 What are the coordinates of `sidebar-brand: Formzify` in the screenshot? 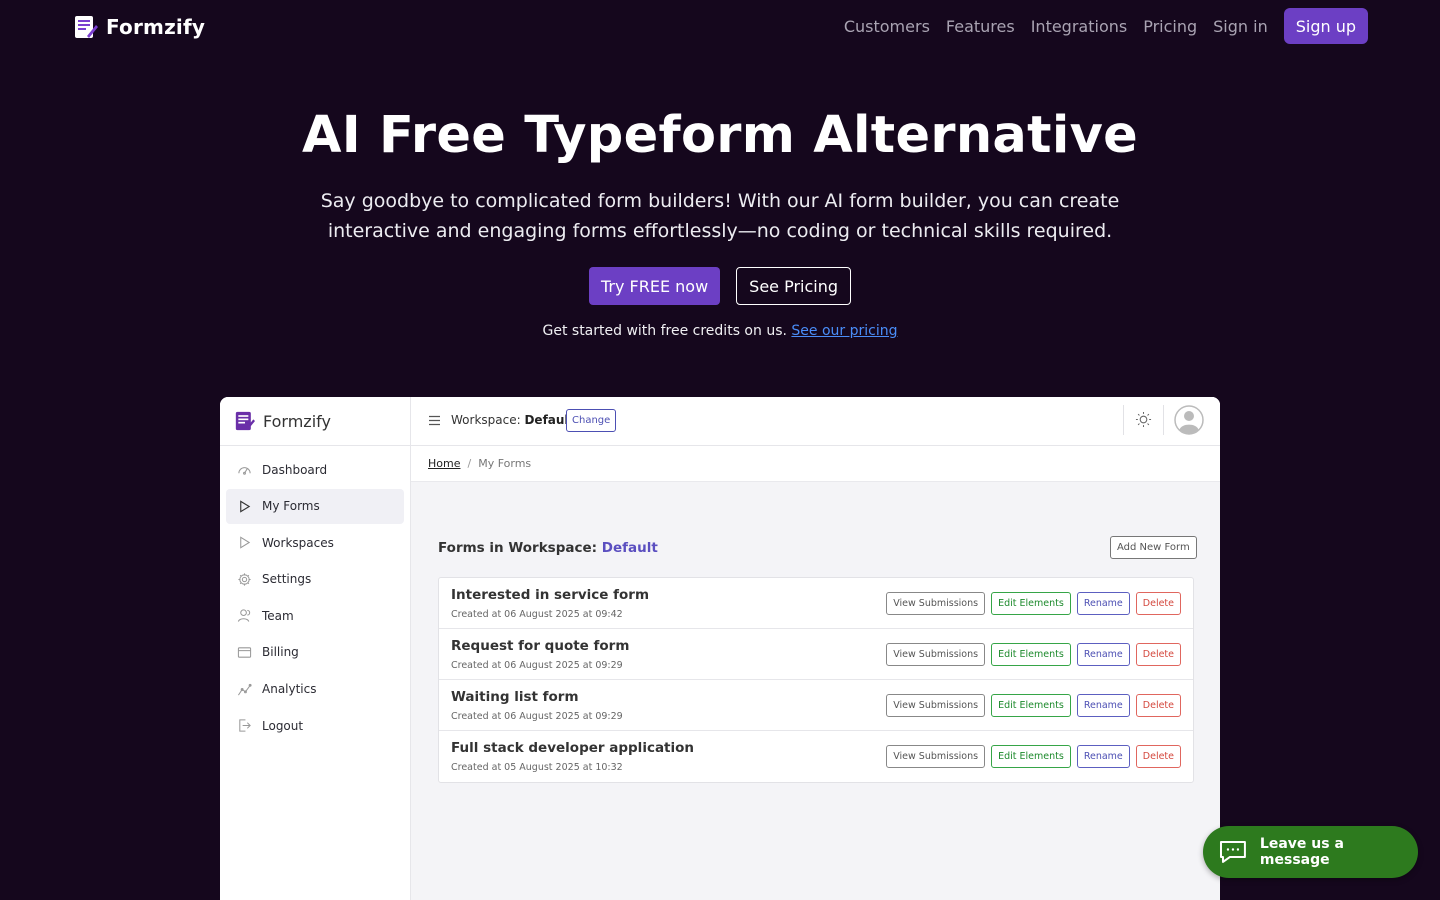 It's located at (315, 421).